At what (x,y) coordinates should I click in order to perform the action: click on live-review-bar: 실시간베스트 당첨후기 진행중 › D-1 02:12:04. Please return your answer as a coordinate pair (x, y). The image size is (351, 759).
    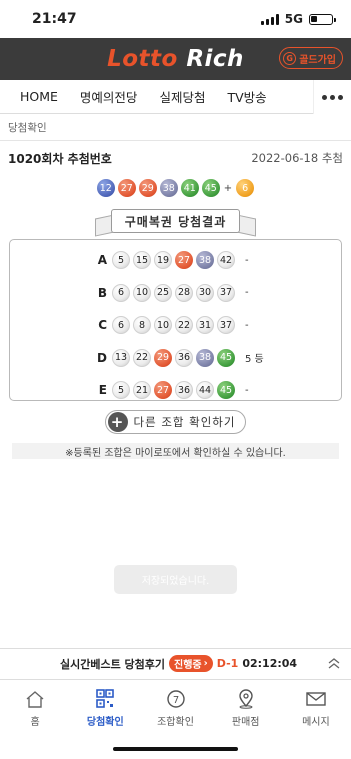
    Looking at the image, I should click on (175, 663).